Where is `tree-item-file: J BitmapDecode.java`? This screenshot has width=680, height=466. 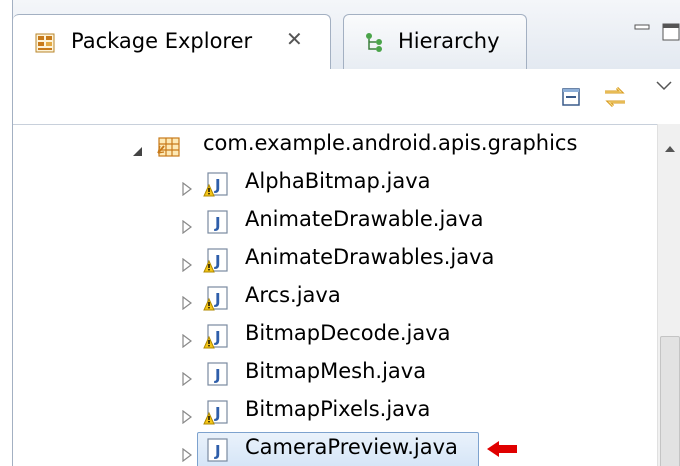
tree-item-file: J BitmapDecode.java is located at coordinates (333, 335).